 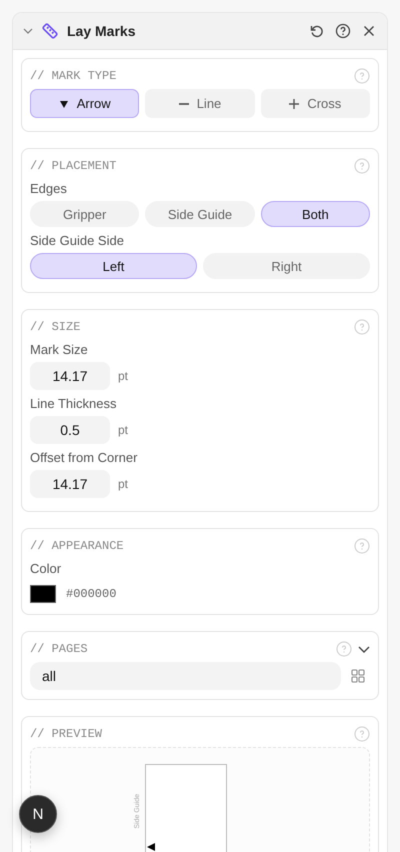 What do you see at coordinates (55, 327) in the screenshot?
I see `section-title: // SIZE` at bounding box center [55, 327].